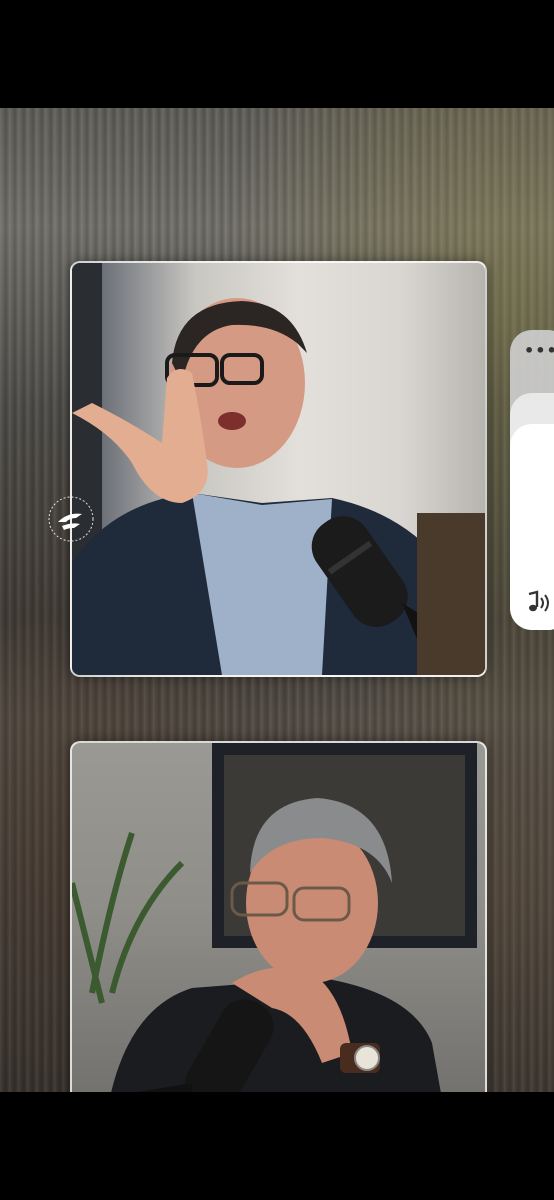  What do you see at coordinates (539, 351) in the screenshot?
I see `more-dots-icon: •••` at bounding box center [539, 351].